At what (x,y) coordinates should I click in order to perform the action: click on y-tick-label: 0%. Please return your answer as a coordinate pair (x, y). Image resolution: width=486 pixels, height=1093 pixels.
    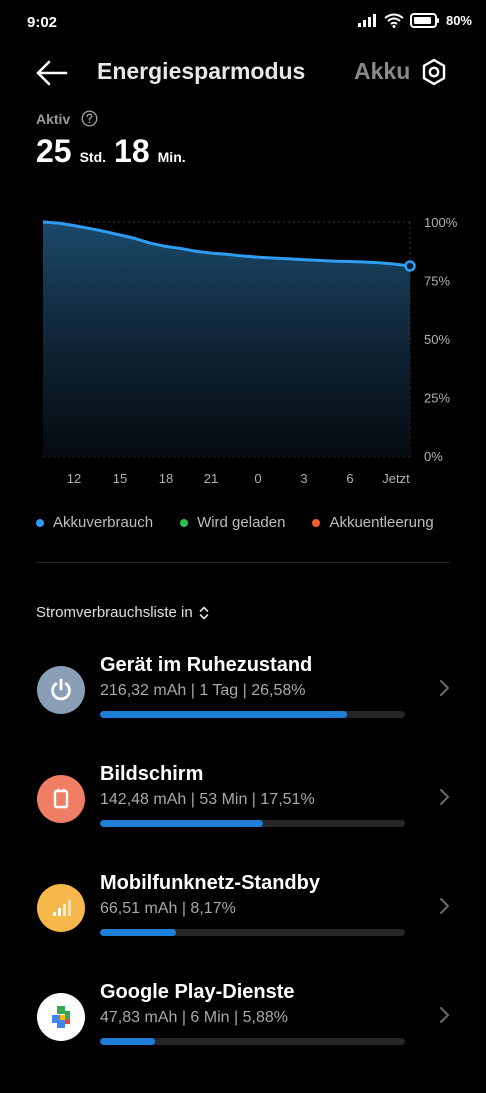
    Looking at the image, I should click on (433, 456).